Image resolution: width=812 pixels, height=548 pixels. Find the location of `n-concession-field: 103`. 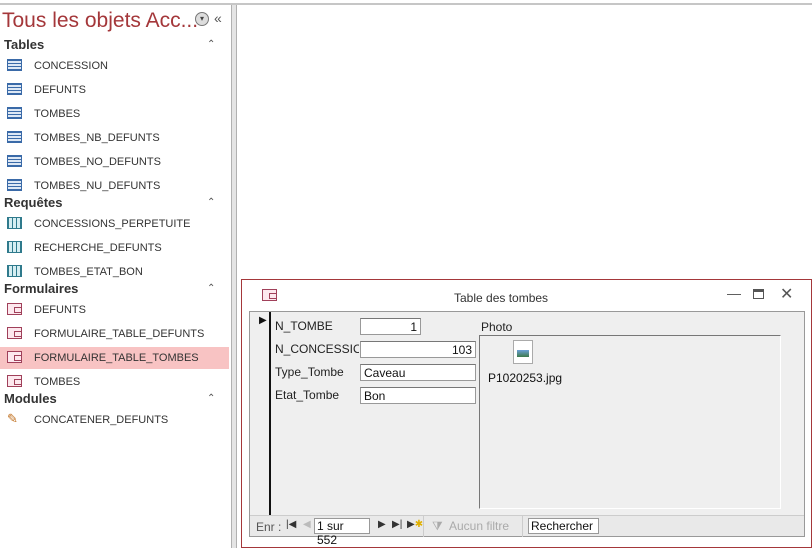

n-concession-field: 103 is located at coordinates (418, 349).